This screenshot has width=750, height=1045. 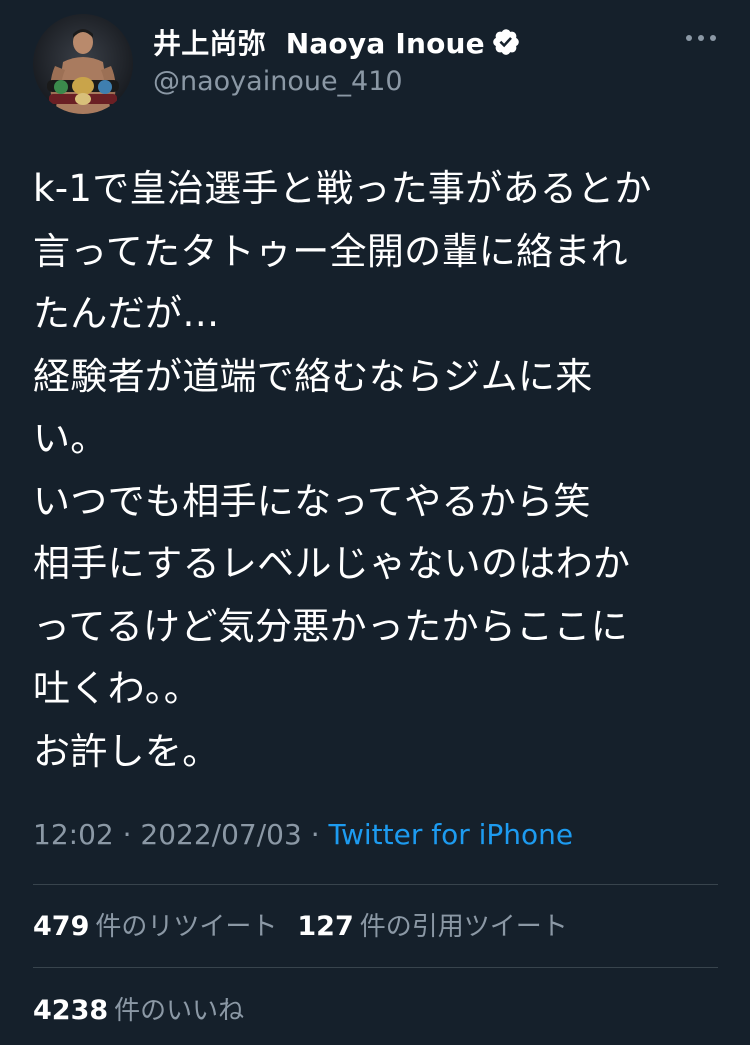 I want to click on likes-label: 件のいいね, so click(x=179, y=1011).